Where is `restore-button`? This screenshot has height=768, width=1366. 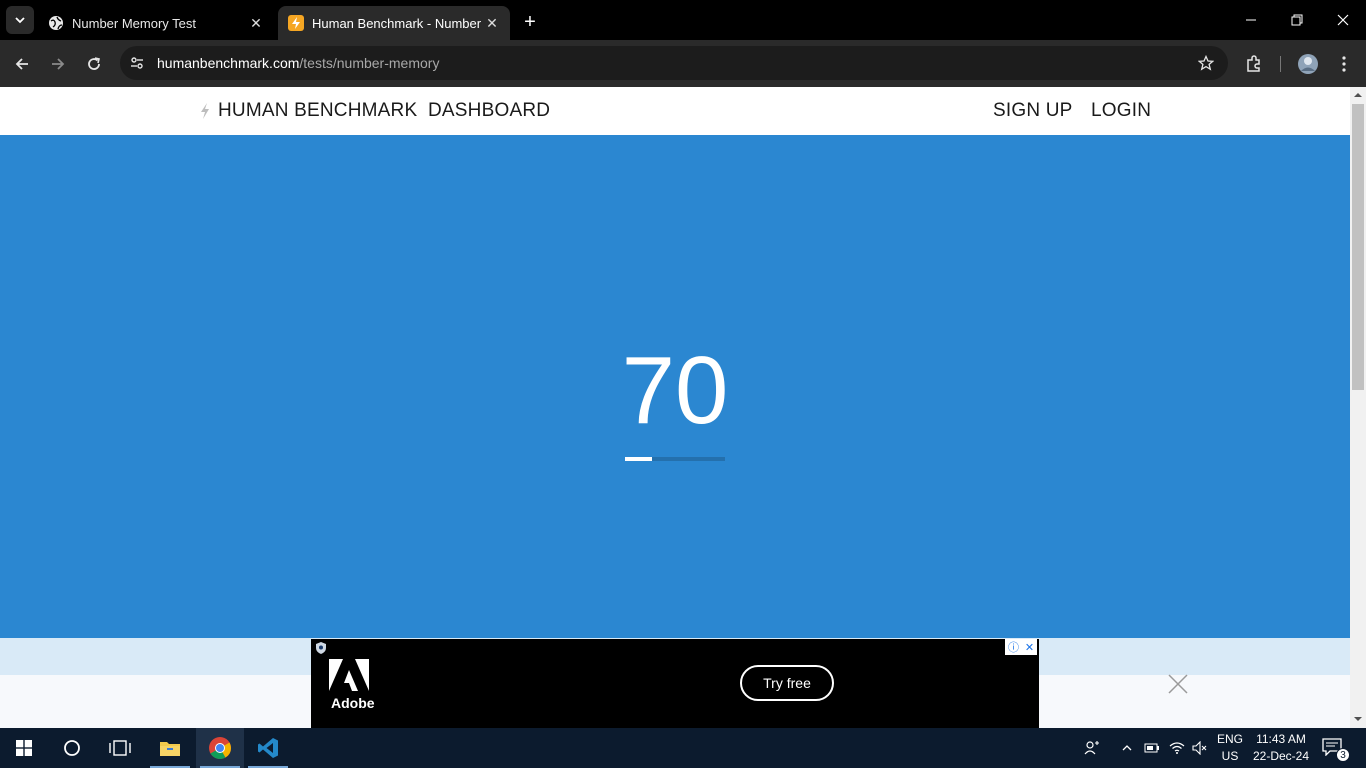 restore-button is located at coordinates (1297, 20).